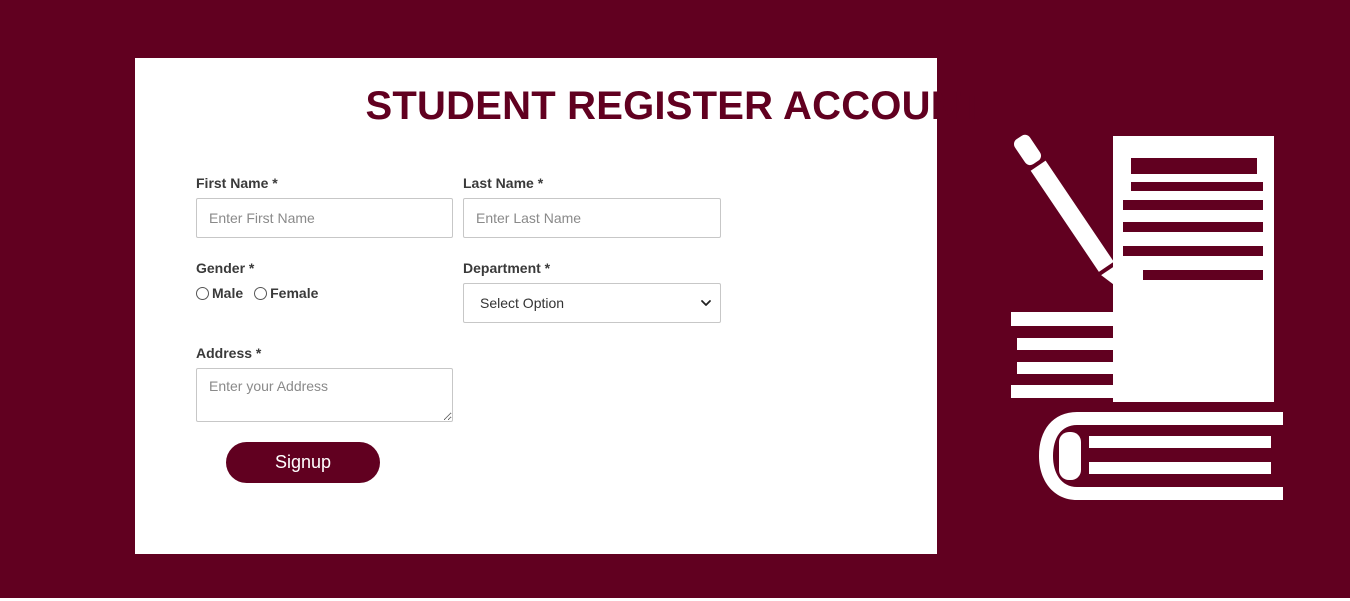  Describe the element at coordinates (324, 218) in the screenshot. I see `first-name-input` at that location.